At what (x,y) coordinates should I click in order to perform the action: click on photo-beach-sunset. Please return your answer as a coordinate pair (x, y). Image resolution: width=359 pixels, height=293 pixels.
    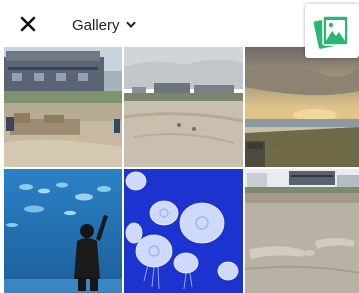
    Looking at the image, I should click on (302, 107).